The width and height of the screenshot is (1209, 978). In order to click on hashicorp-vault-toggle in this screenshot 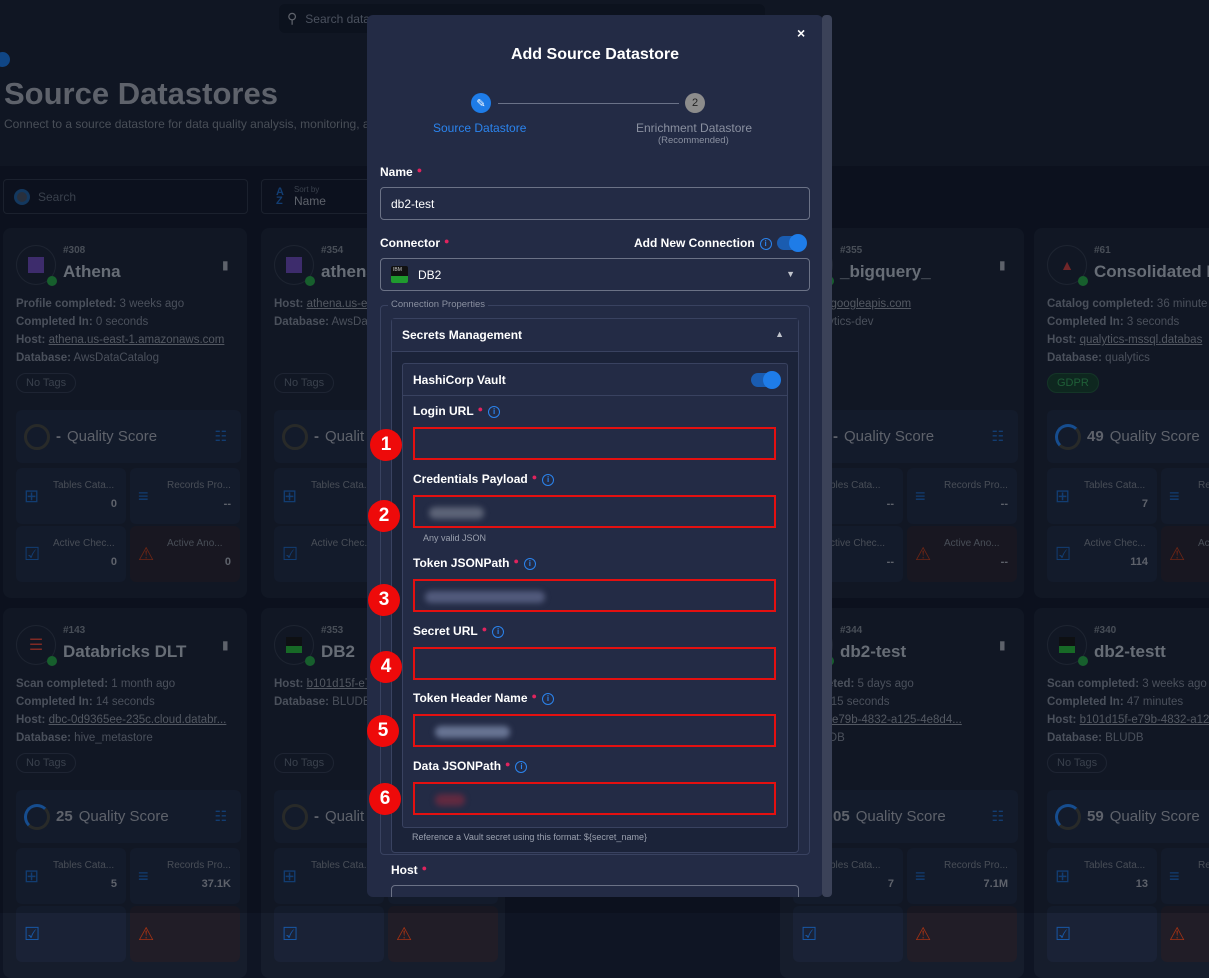, I will do `click(766, 380)`.